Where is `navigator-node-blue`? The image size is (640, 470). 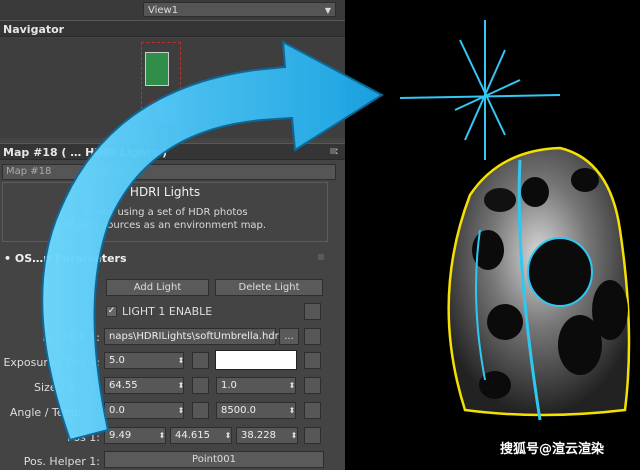
navigator-node-blue is located at coordinates (169, 111).